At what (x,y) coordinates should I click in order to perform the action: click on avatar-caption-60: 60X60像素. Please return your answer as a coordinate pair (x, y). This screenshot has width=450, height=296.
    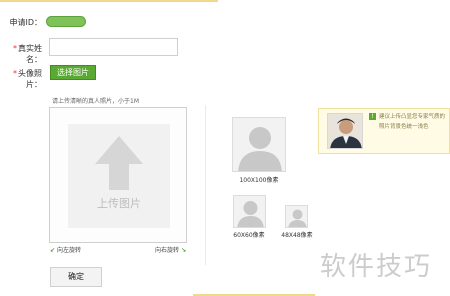
    Looking at the image, I should click on (249, 235).